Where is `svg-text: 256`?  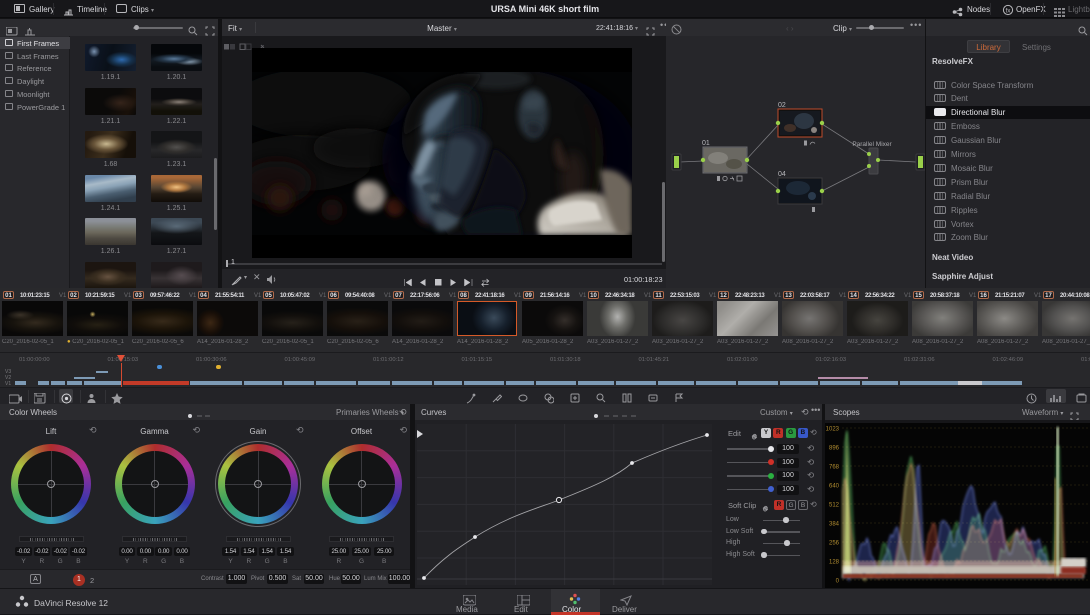 svg-text: 256 is located at coordinates (834, 544).